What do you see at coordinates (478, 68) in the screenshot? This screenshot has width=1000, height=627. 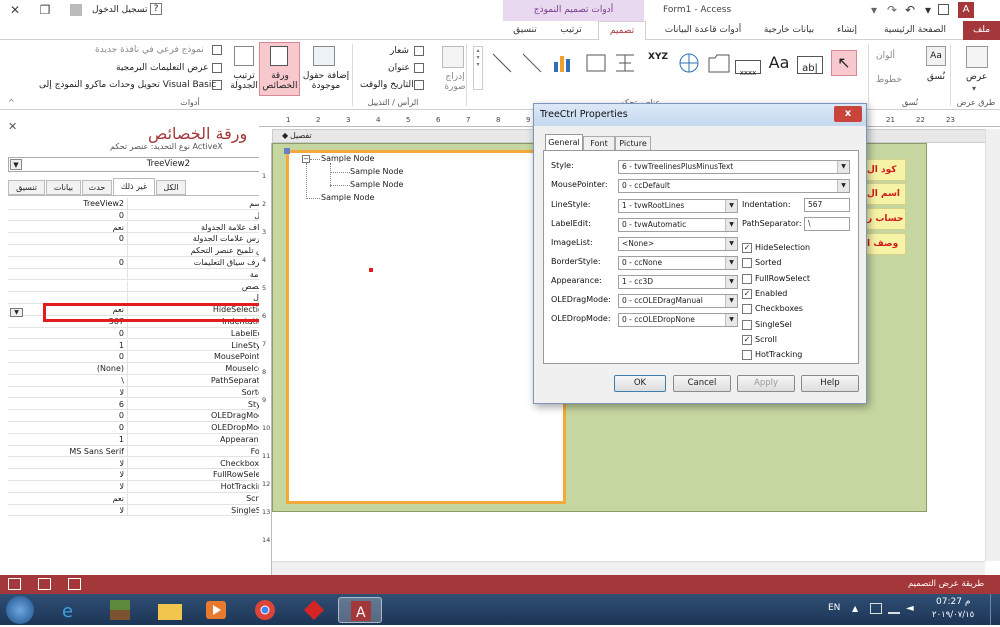 I see `controls-scroll-icon: ▴ ▾ ▾` at bounding box center [478, 68].